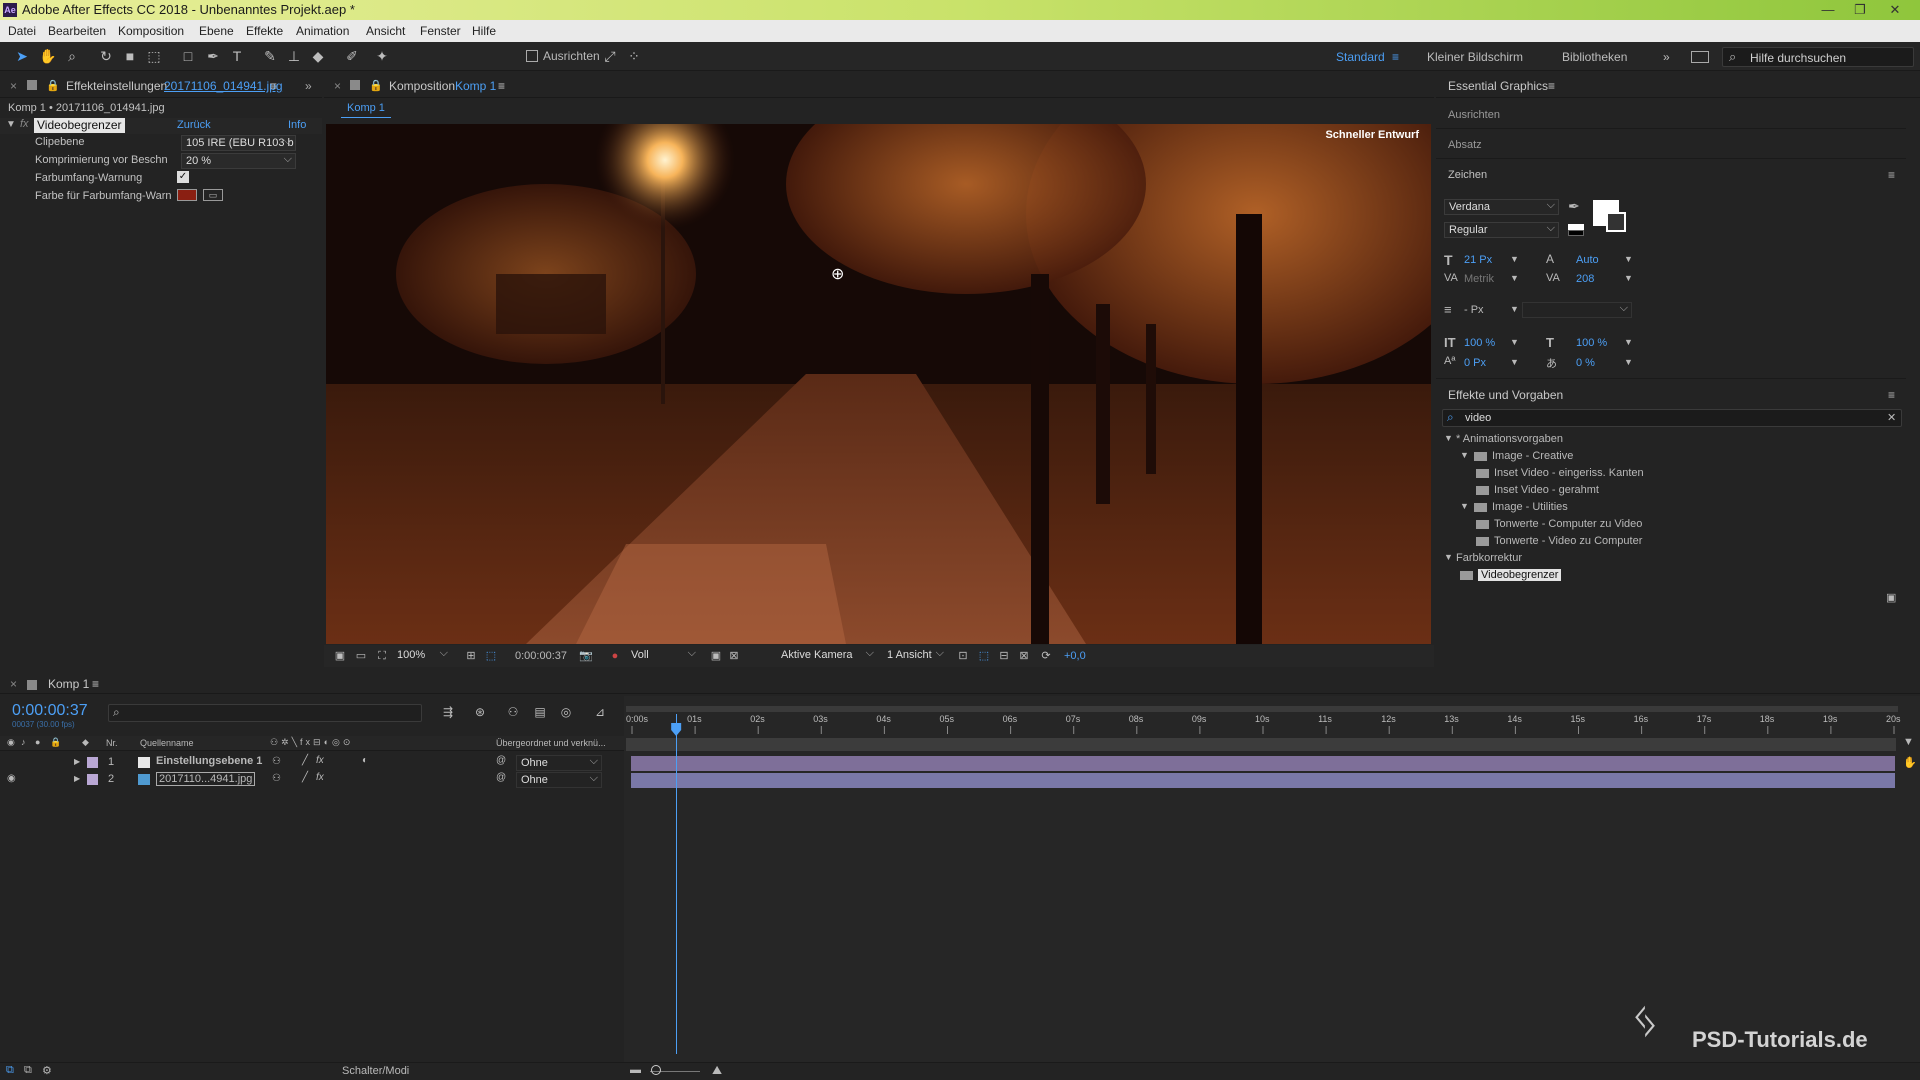 The image size is (1920, 1080). What do you see at coordinates (223, 86) in the screenshot?
I see `effect-controls-file: 20171106_014941.jpg` at bounding box center [223, 86].